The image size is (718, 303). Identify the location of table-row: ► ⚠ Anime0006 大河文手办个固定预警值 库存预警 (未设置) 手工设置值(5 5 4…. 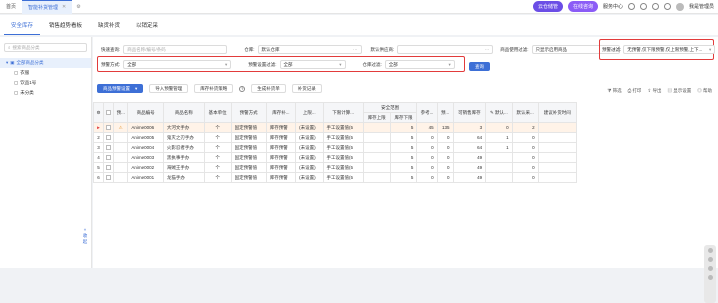
(335, 127).